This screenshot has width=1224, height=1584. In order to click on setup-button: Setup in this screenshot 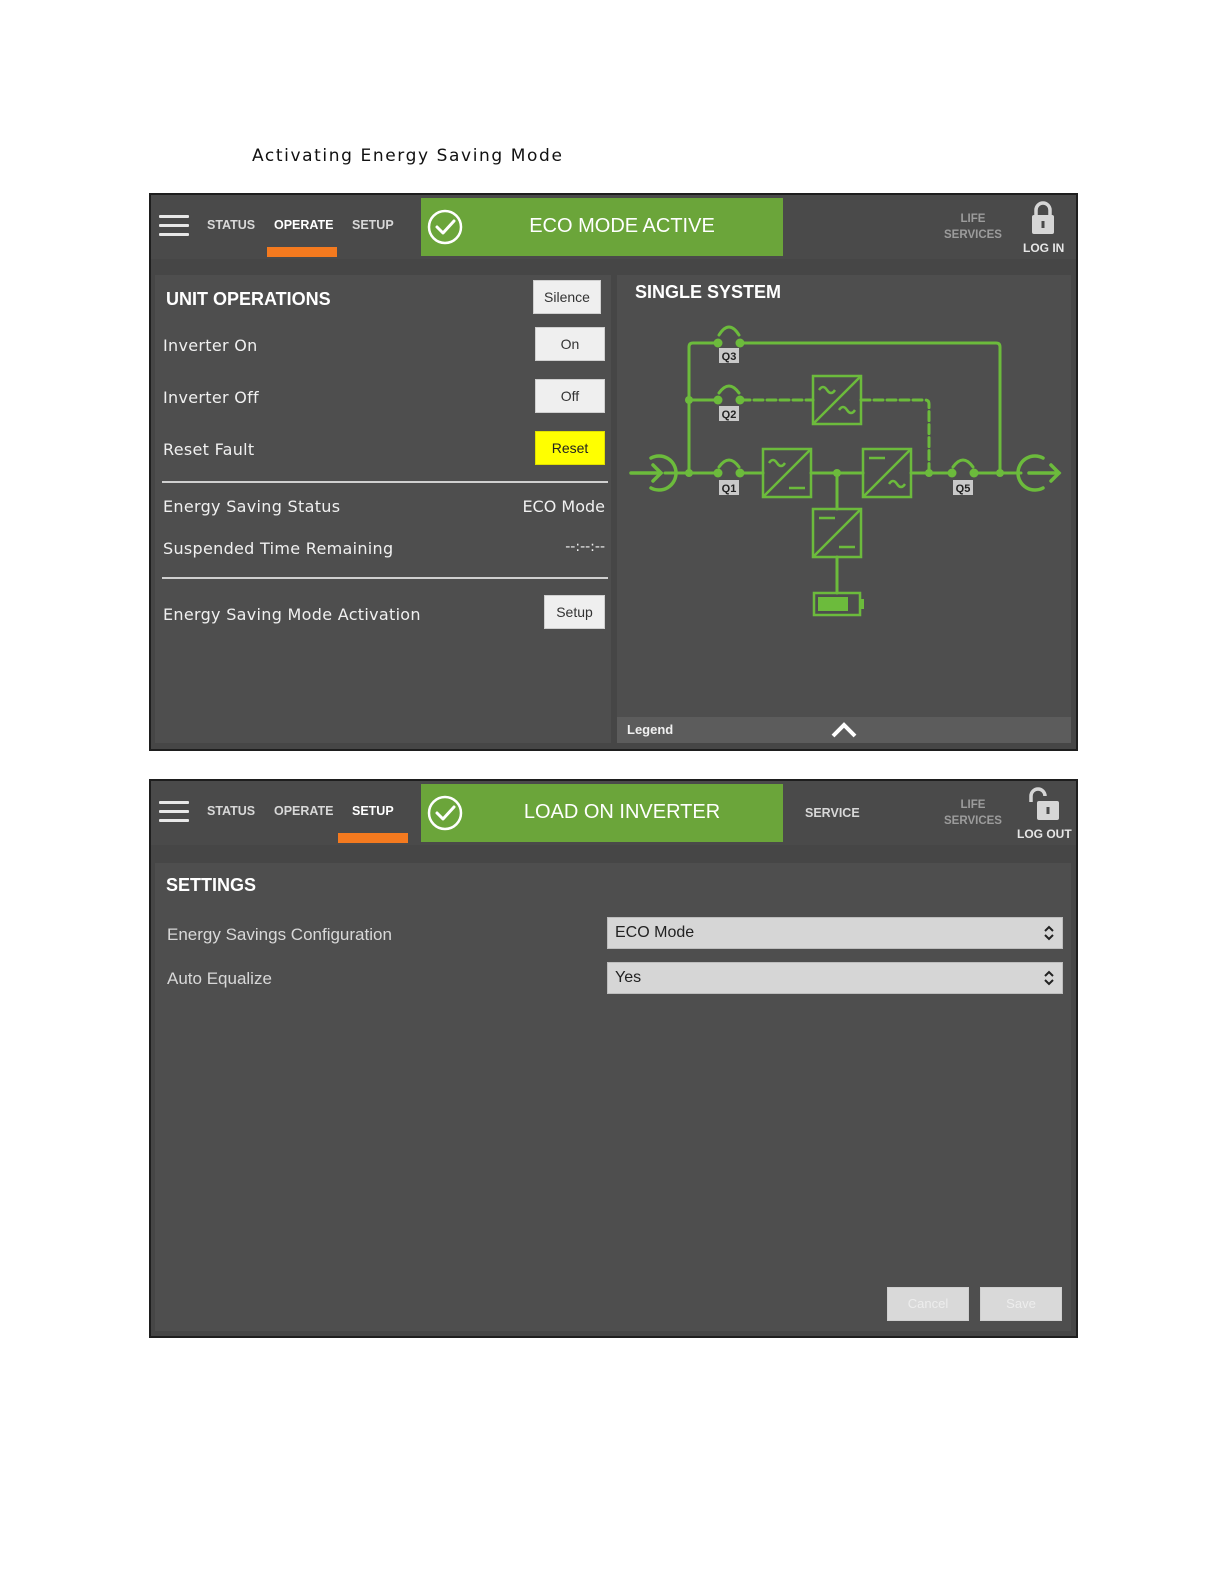, I will do `click(574, 612)`.